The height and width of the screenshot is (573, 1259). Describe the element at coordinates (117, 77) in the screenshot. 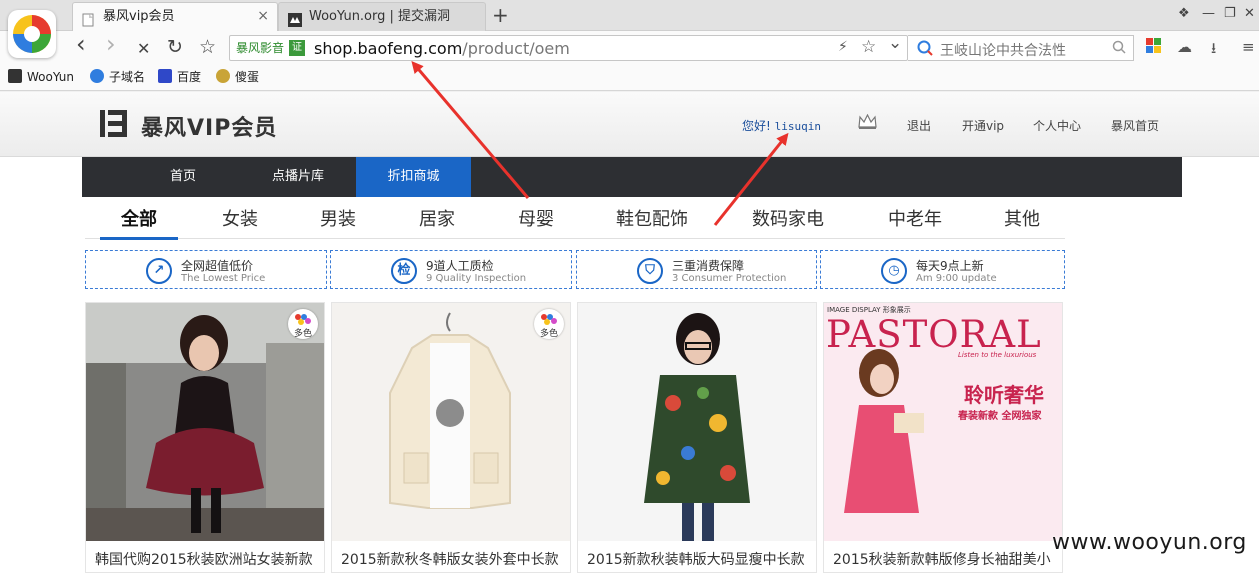

I see `bookmark-subdomain: 子域名` at that location.